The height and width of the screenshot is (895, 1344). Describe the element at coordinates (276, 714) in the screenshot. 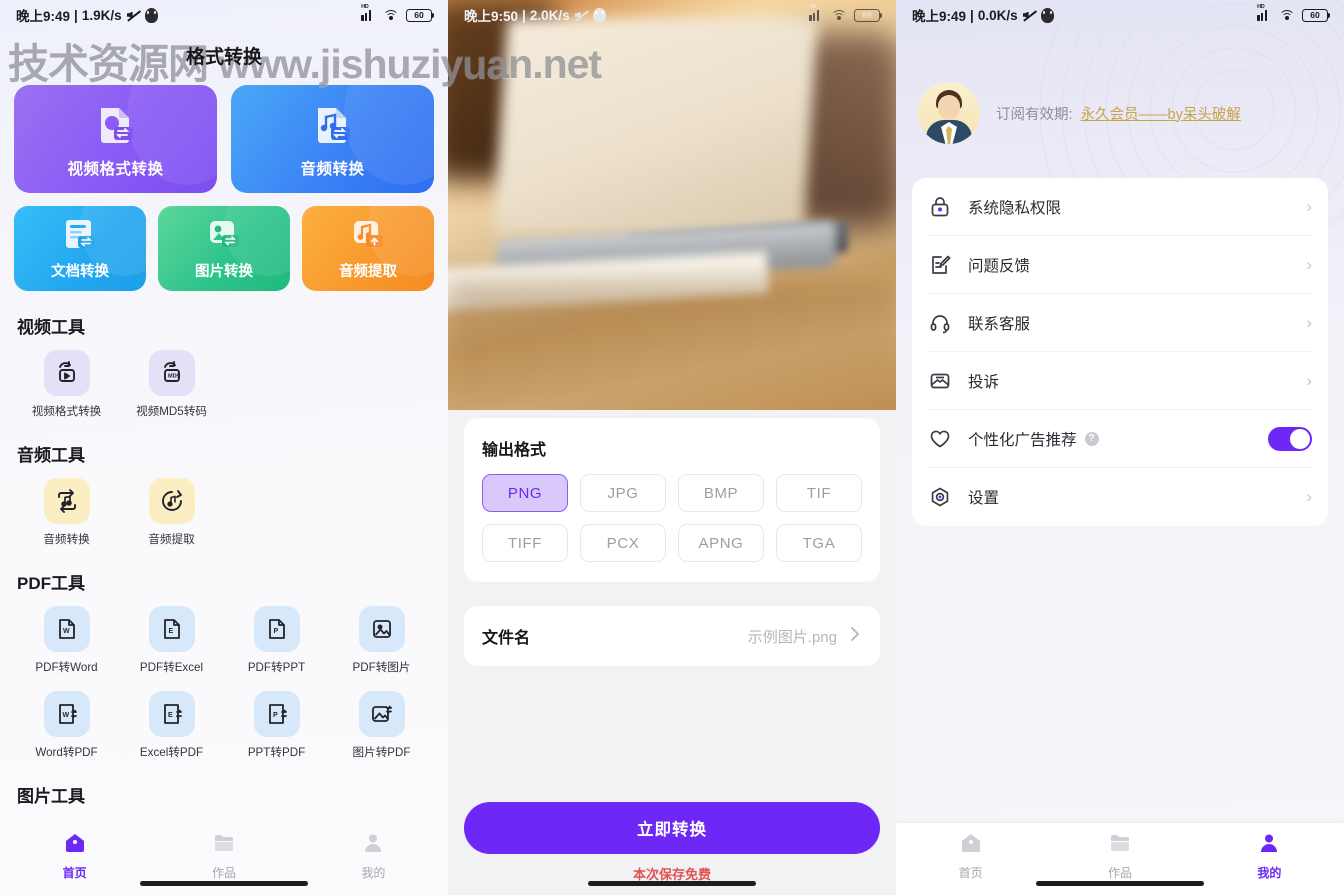

I see `ppt-to-pdf-icon: P` at that location.